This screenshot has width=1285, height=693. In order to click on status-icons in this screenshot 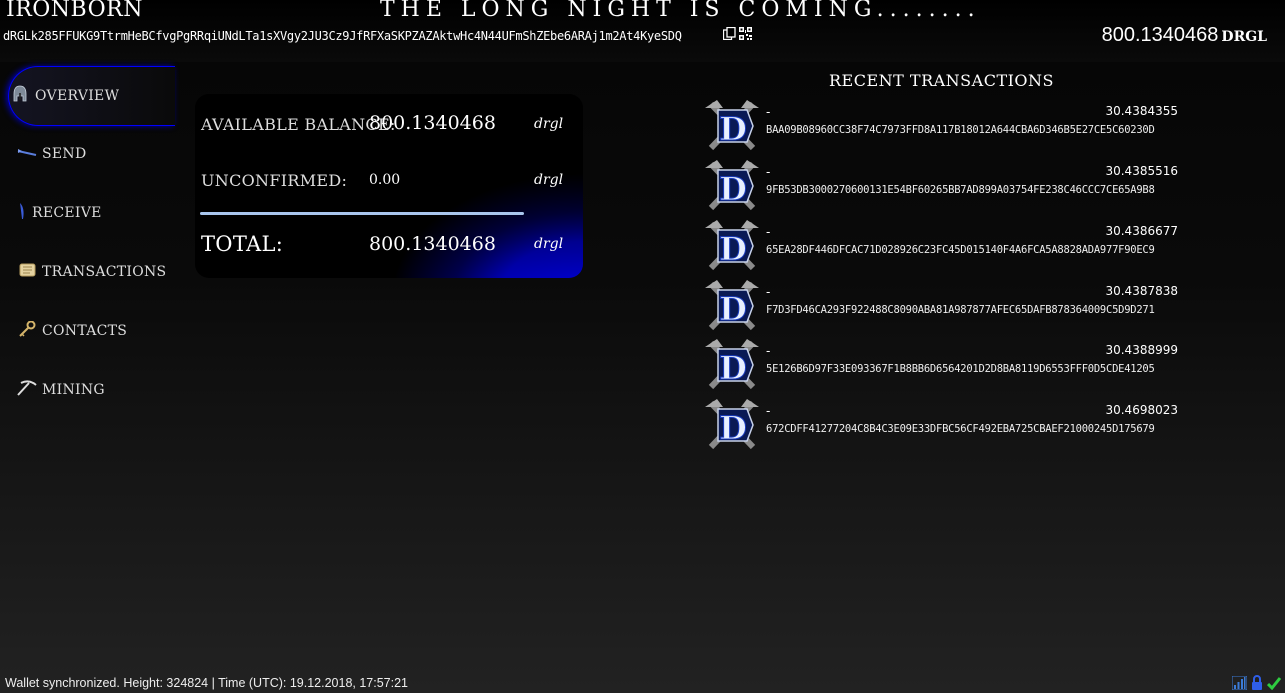, I will do `click(1256, 684)`.